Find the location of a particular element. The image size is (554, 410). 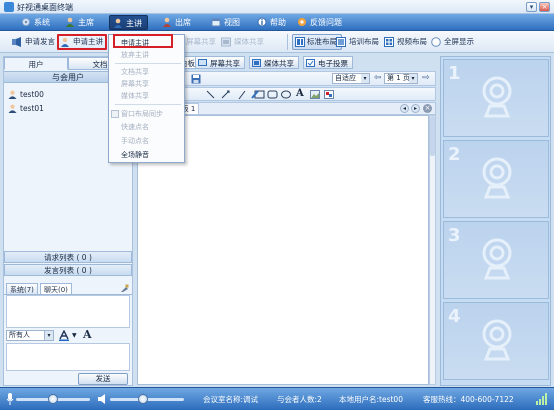

layout-standard-button: 标准布局 is located at coordinates (317, 42).